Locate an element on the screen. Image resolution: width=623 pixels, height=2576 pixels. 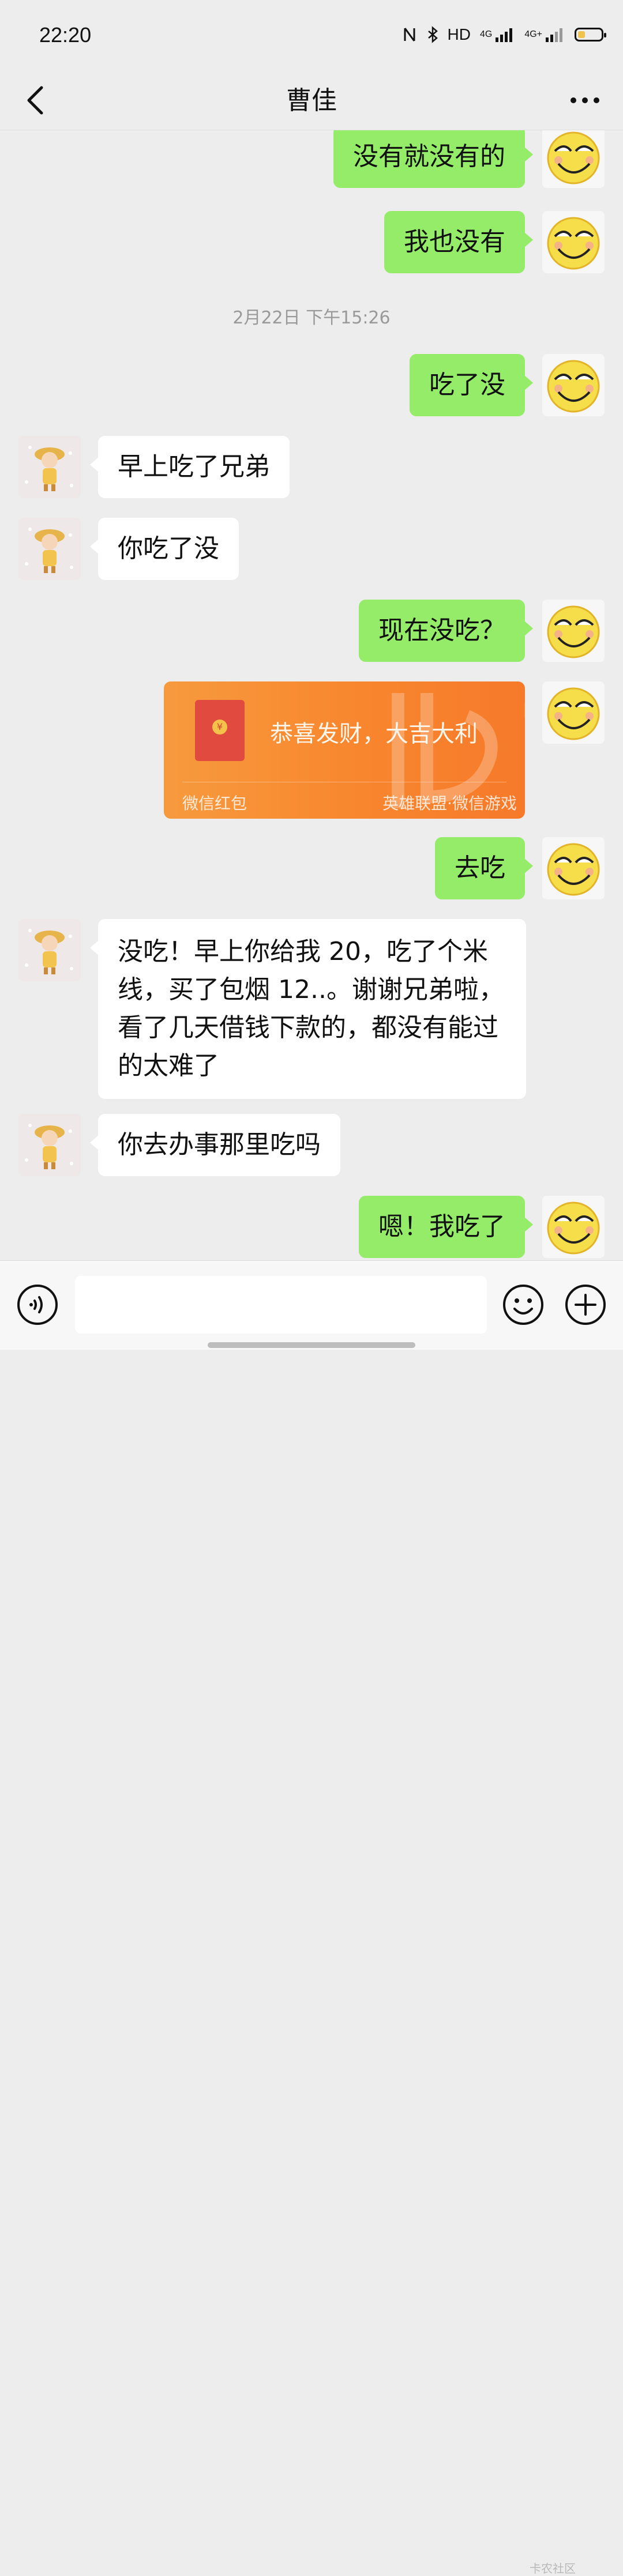
home-indicator is located at coordinates (311, 1345).